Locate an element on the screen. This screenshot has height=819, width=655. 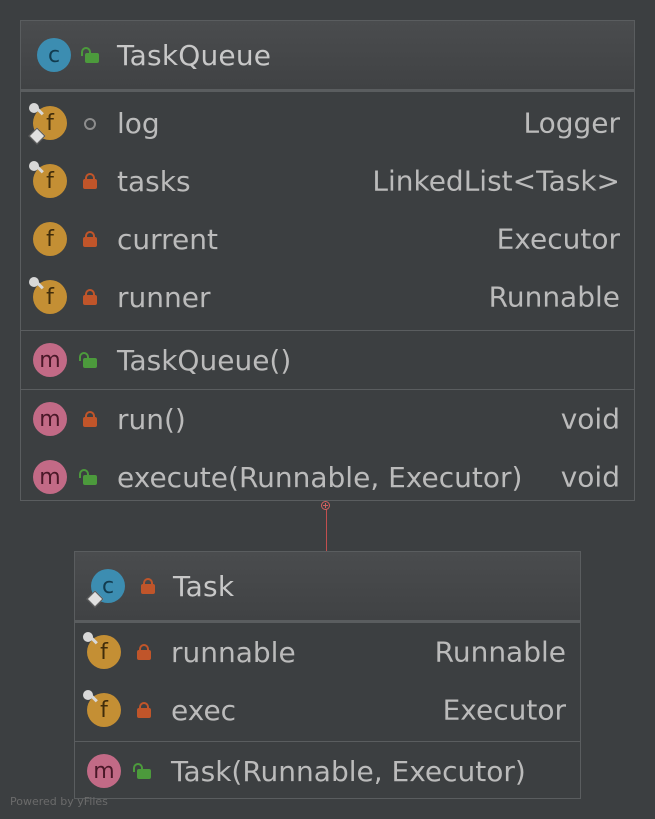
method-name: run() is located at coordinates (151, 419).